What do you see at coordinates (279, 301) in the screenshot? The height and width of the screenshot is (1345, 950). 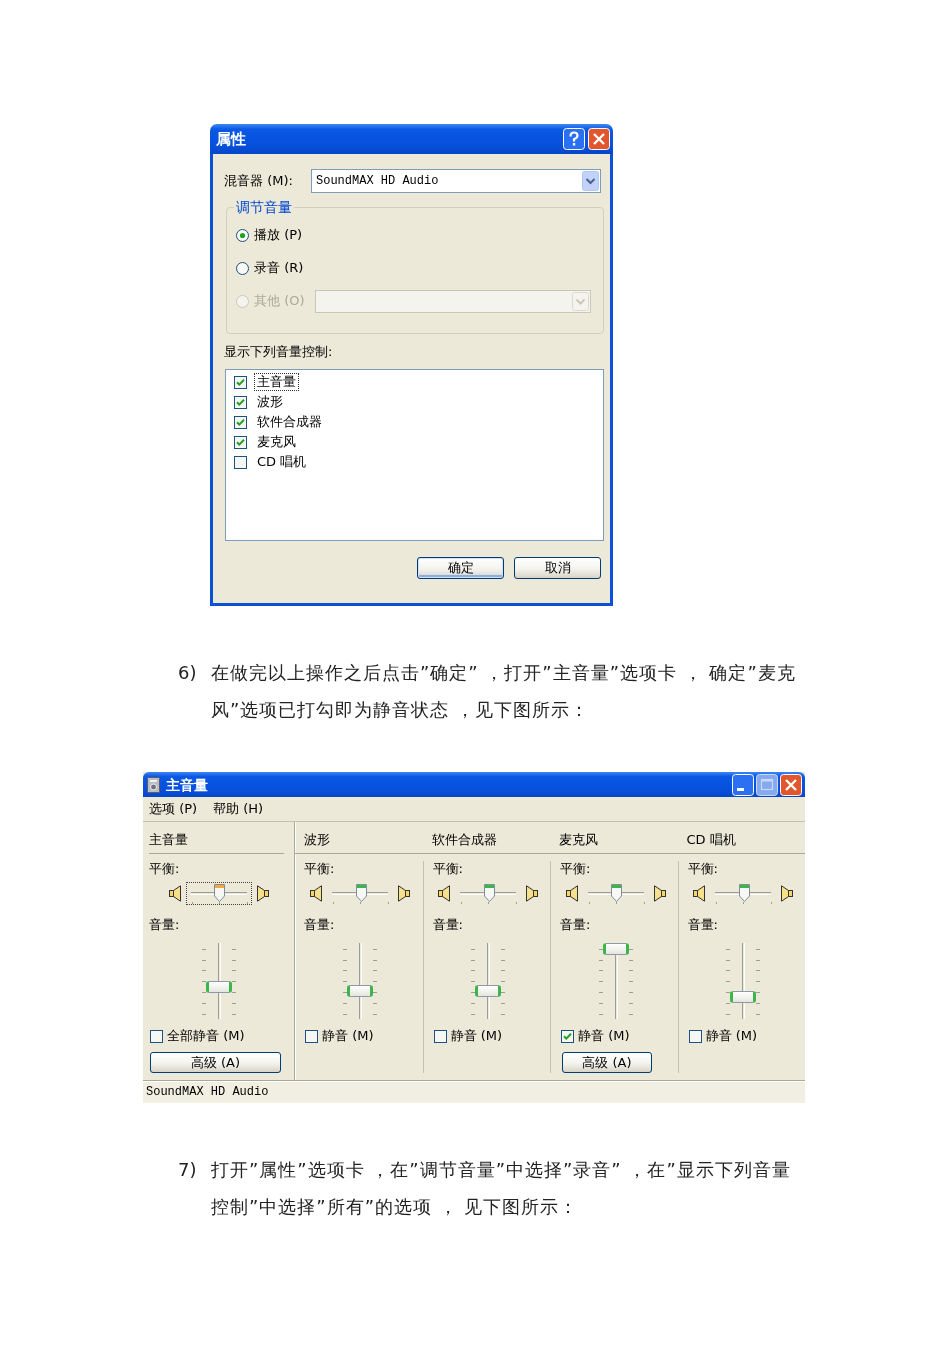 I see `radio-label: 其他 (O)` at bounding box center [279, 301].